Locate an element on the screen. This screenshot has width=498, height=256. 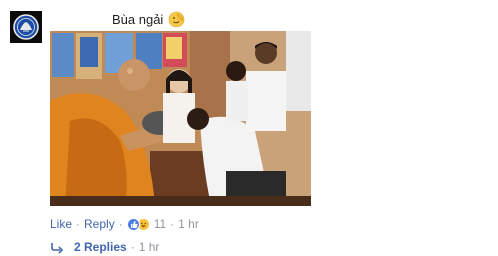
reply-arrow-icon is located at coordinates (57, 248).